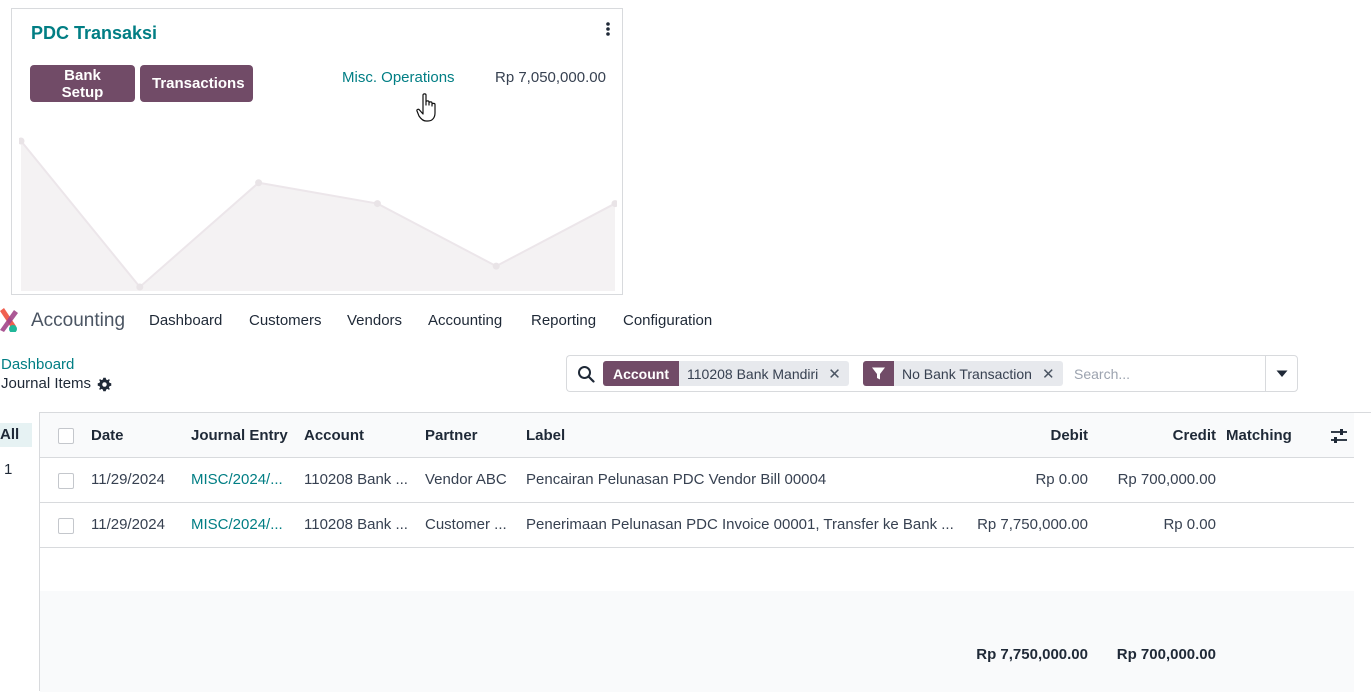 This screenshot has height=692, width=1371. I want to click on cell-credit: Rp 700,000.00, so click(1166, 479).